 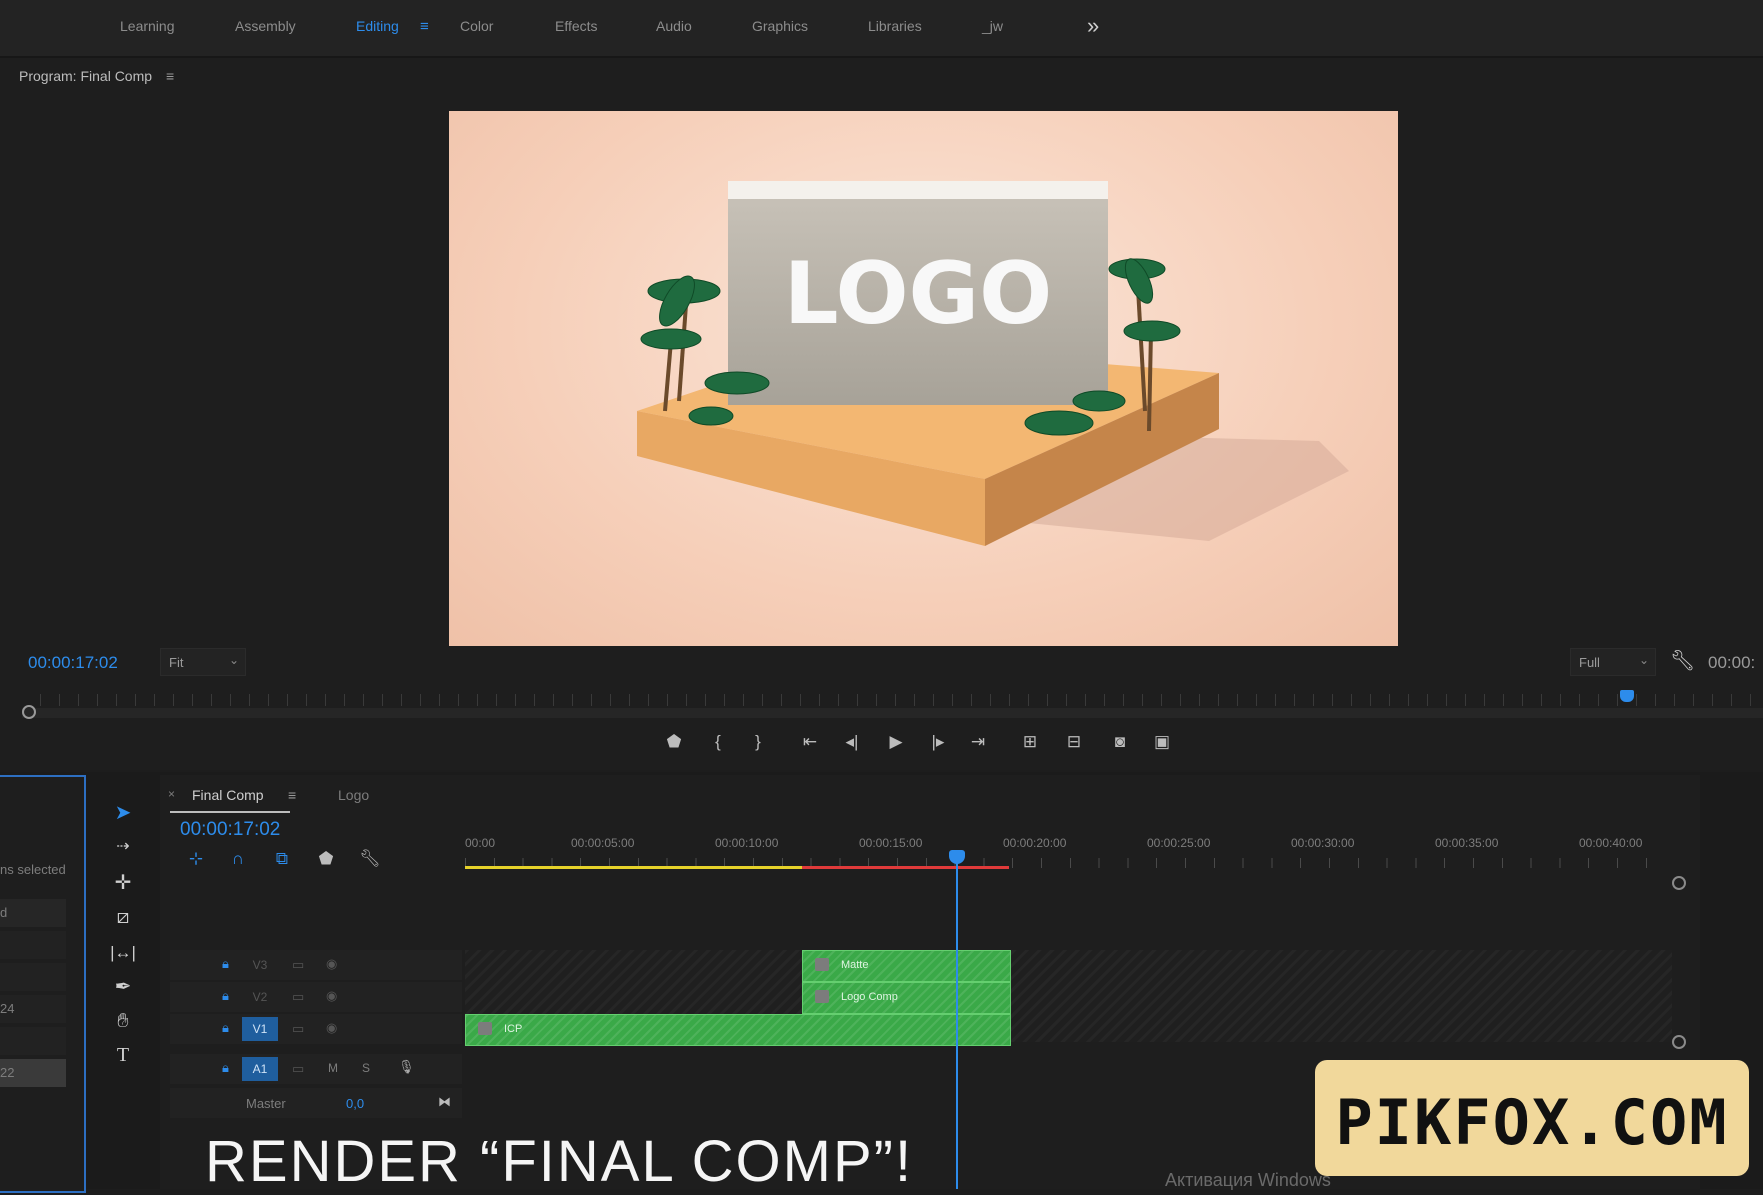 What do you see at coordinates (1679, 883) in the screenshot?
I see `scroll-handle-top` at bounding box center [1679, 883].